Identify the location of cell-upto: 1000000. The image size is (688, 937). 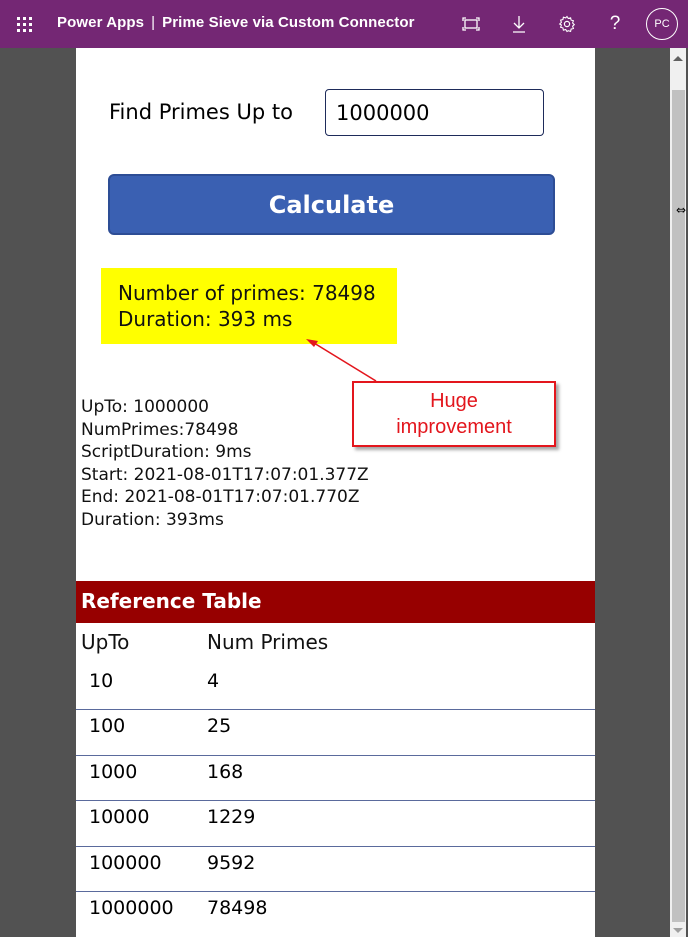
(131, 907).